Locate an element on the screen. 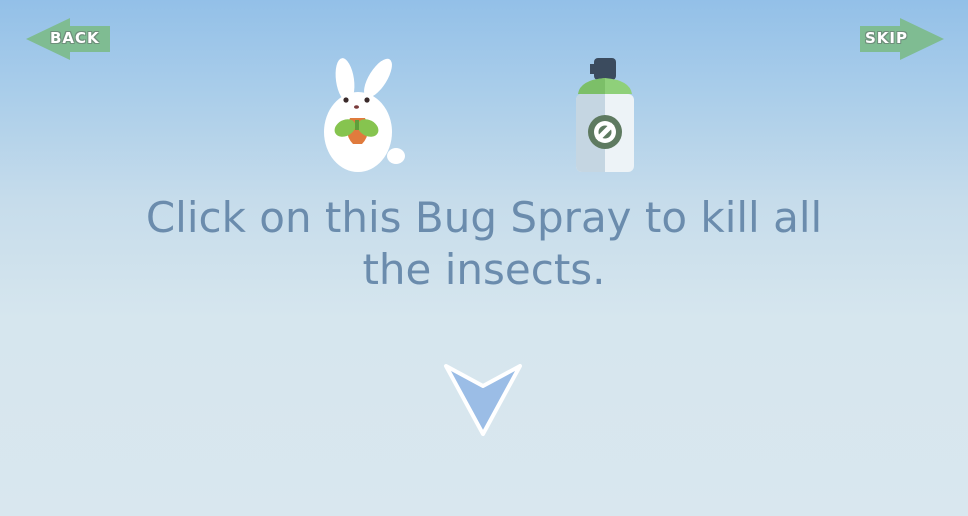 The image size is (968, 516). bug-spray-can-icon is located at coordinates (605, 117).